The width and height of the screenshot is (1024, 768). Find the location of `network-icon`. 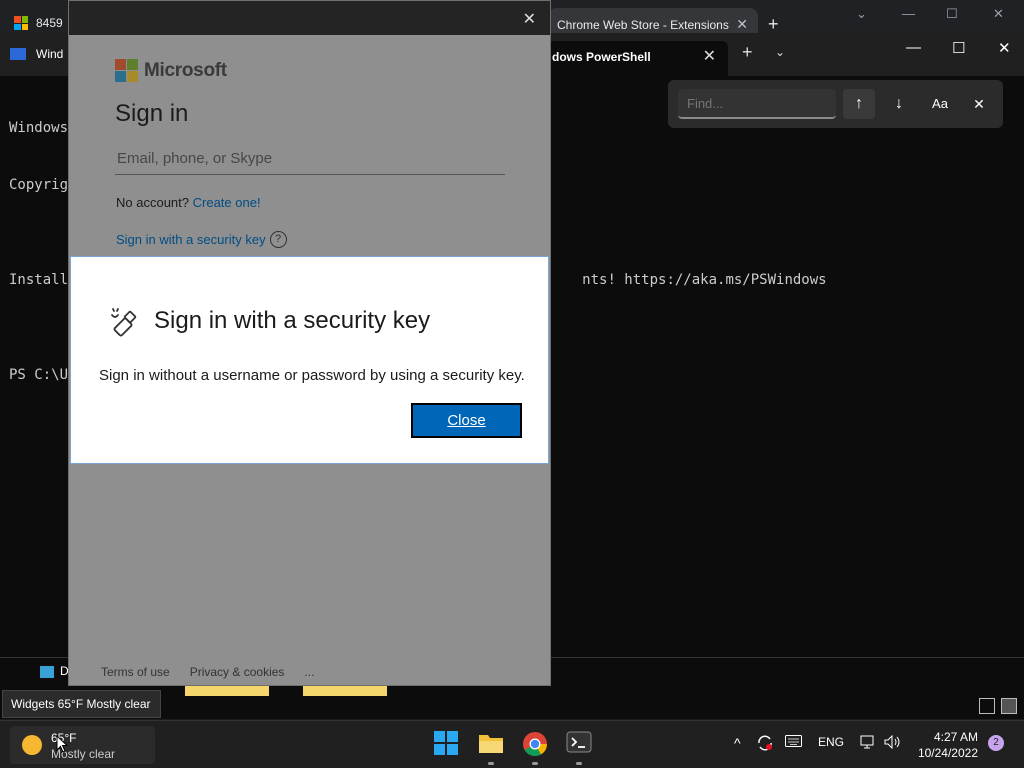

network-icon is located at coordinates (868, 743).